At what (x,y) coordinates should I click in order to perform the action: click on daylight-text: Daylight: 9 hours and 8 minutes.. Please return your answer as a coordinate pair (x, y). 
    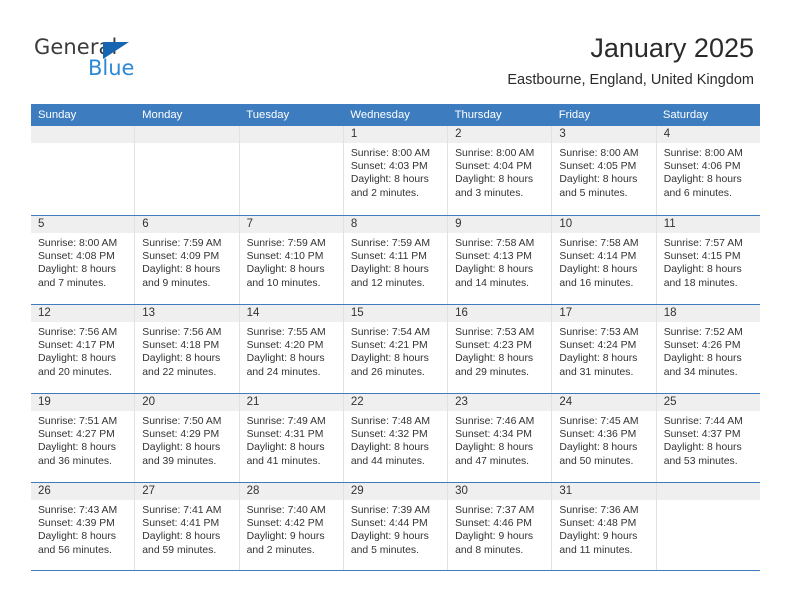
    Looking at the image, I should click on (494, 543).